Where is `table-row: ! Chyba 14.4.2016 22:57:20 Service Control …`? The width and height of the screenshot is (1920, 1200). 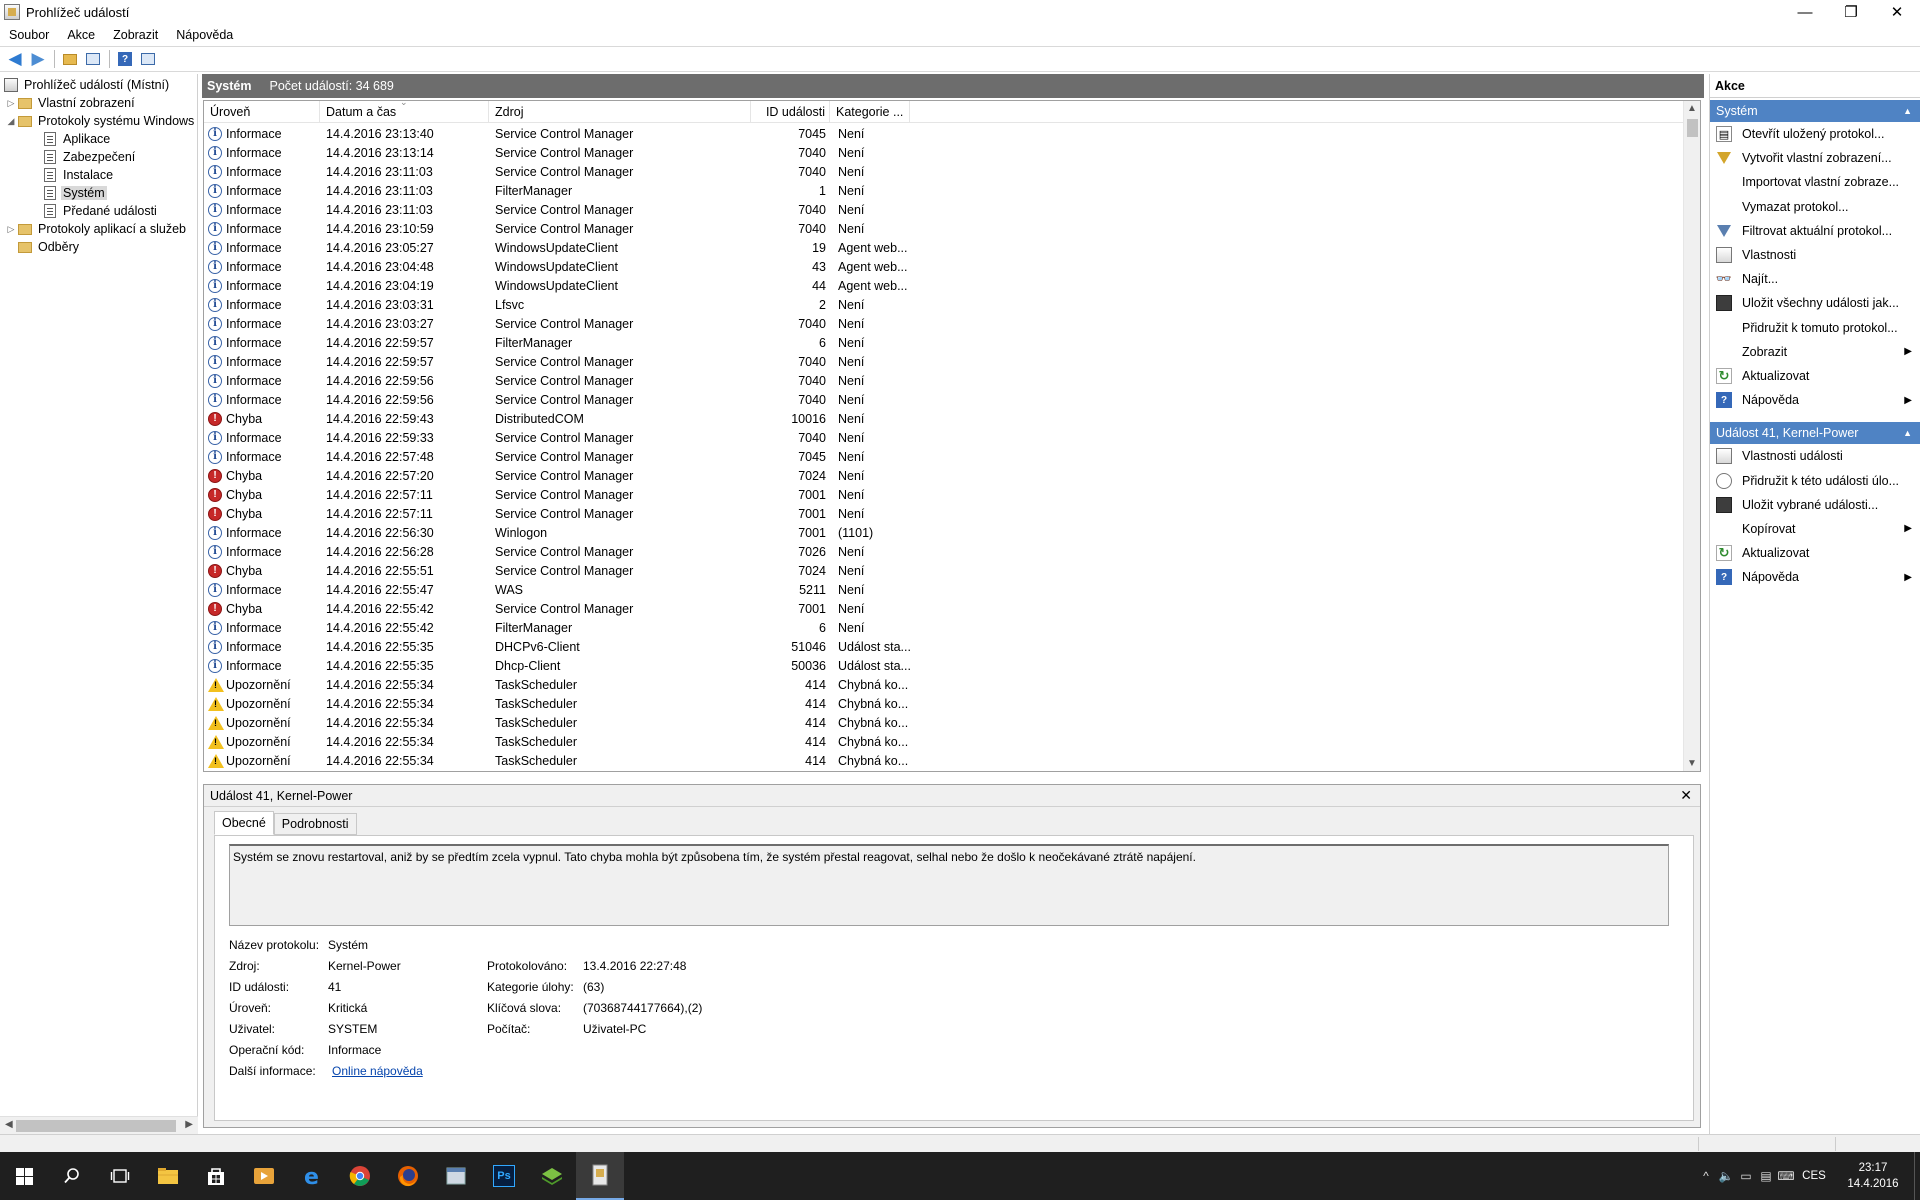 table-row: ! Chyba 14.4.2016 22:57:20 Service Control … is located at coordinates (944, 475).